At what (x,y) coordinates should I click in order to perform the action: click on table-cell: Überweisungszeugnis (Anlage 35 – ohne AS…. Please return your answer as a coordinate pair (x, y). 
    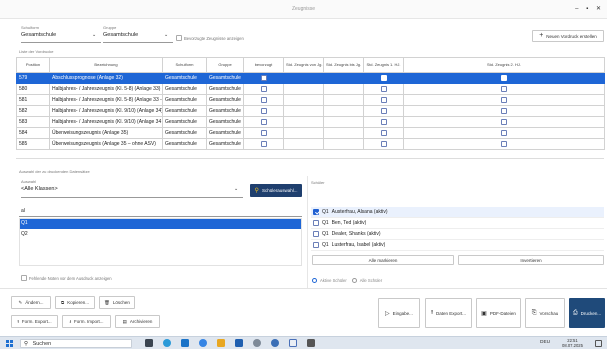
    Looking at the image, I should click on (106, 144).